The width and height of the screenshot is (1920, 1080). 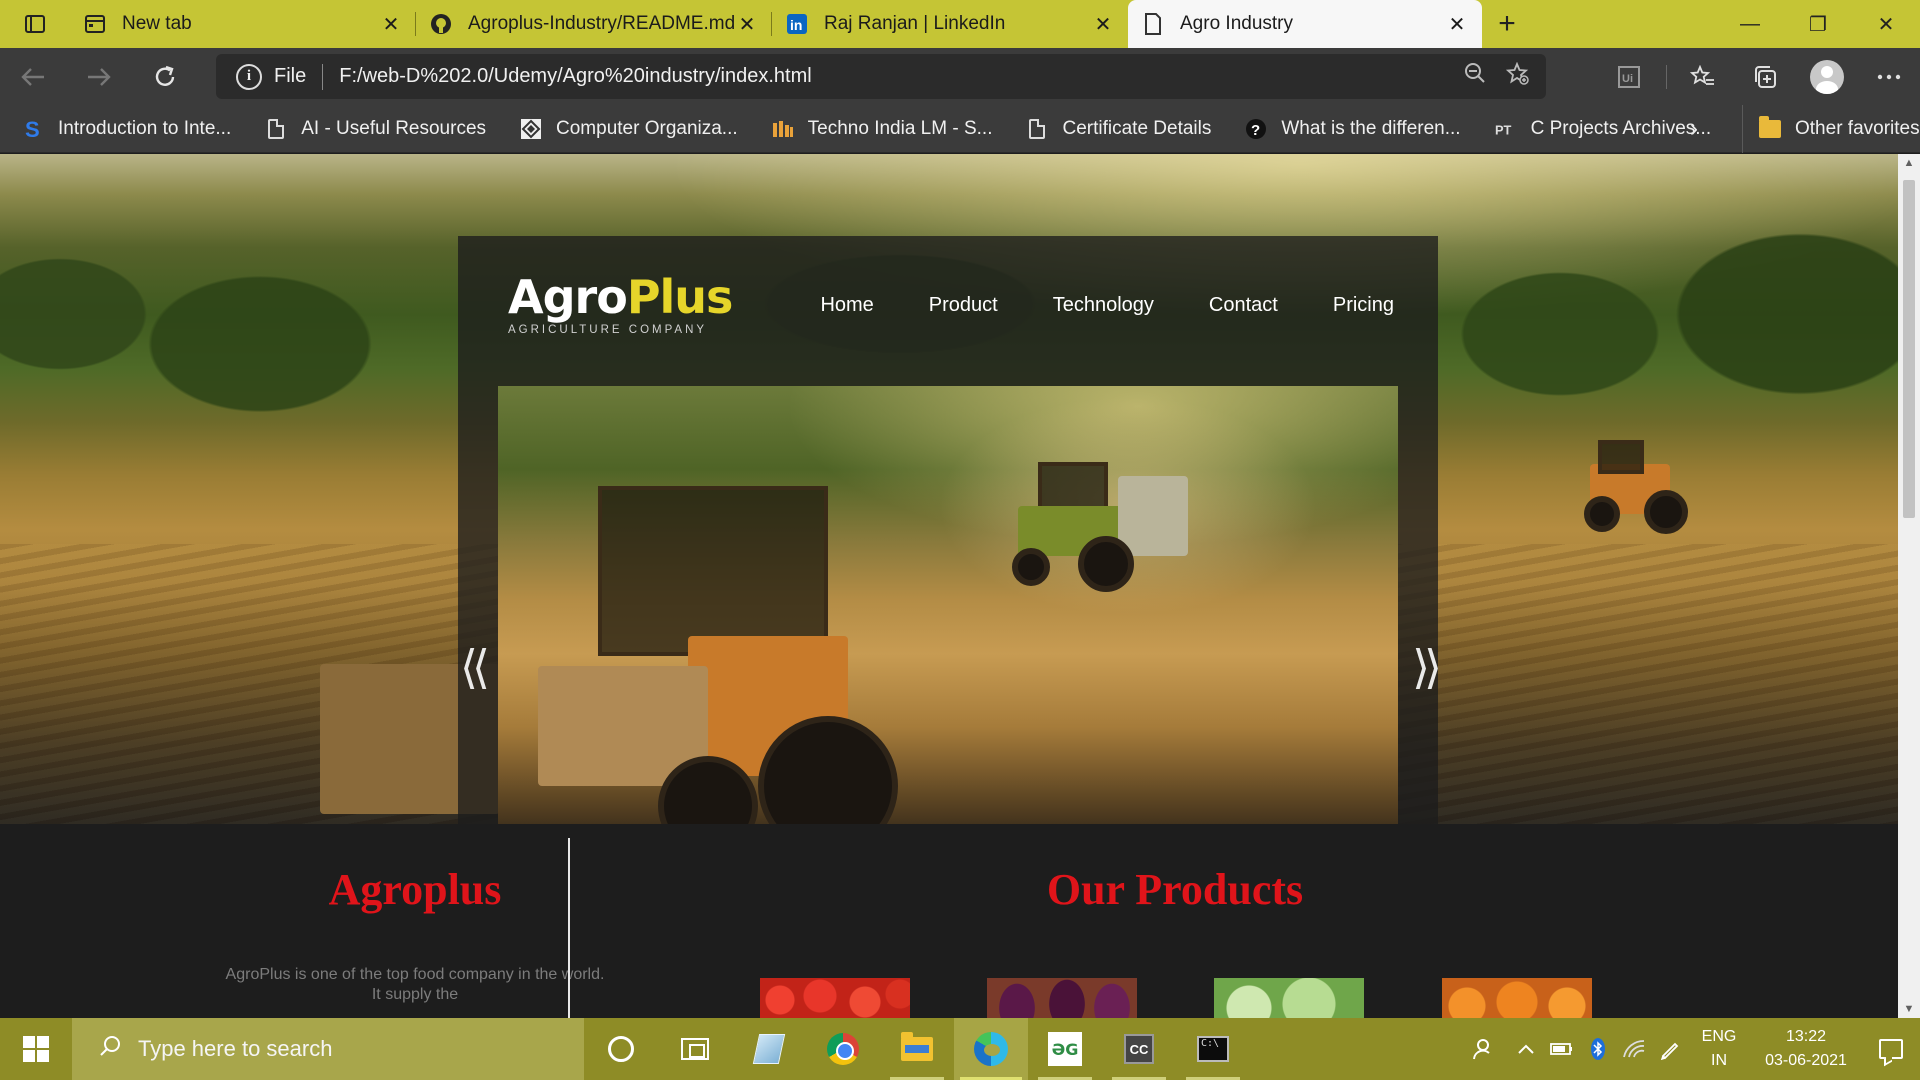 I want to click on other-favorites-button: Other favorites, so click(x=1831, y=129).